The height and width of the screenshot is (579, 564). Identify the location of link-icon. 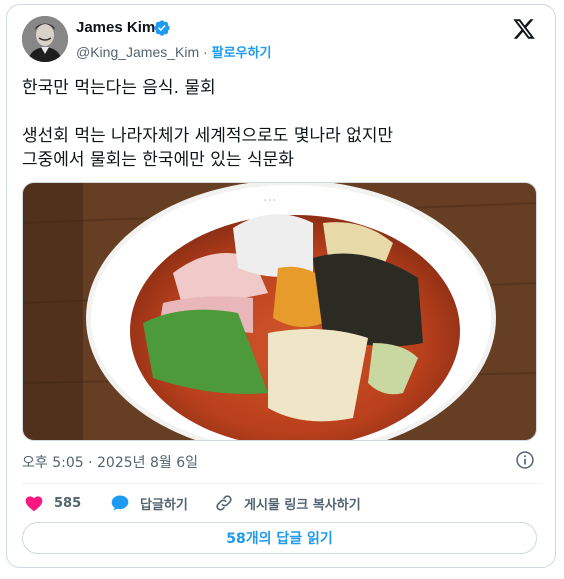
(224, 503).